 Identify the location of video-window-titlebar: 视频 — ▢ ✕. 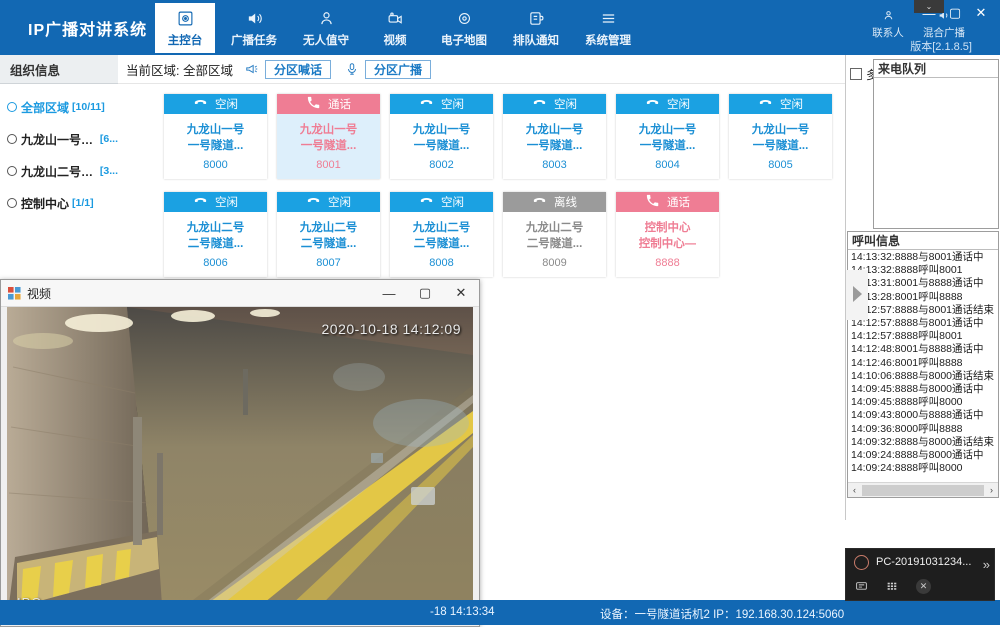
(240, 293).